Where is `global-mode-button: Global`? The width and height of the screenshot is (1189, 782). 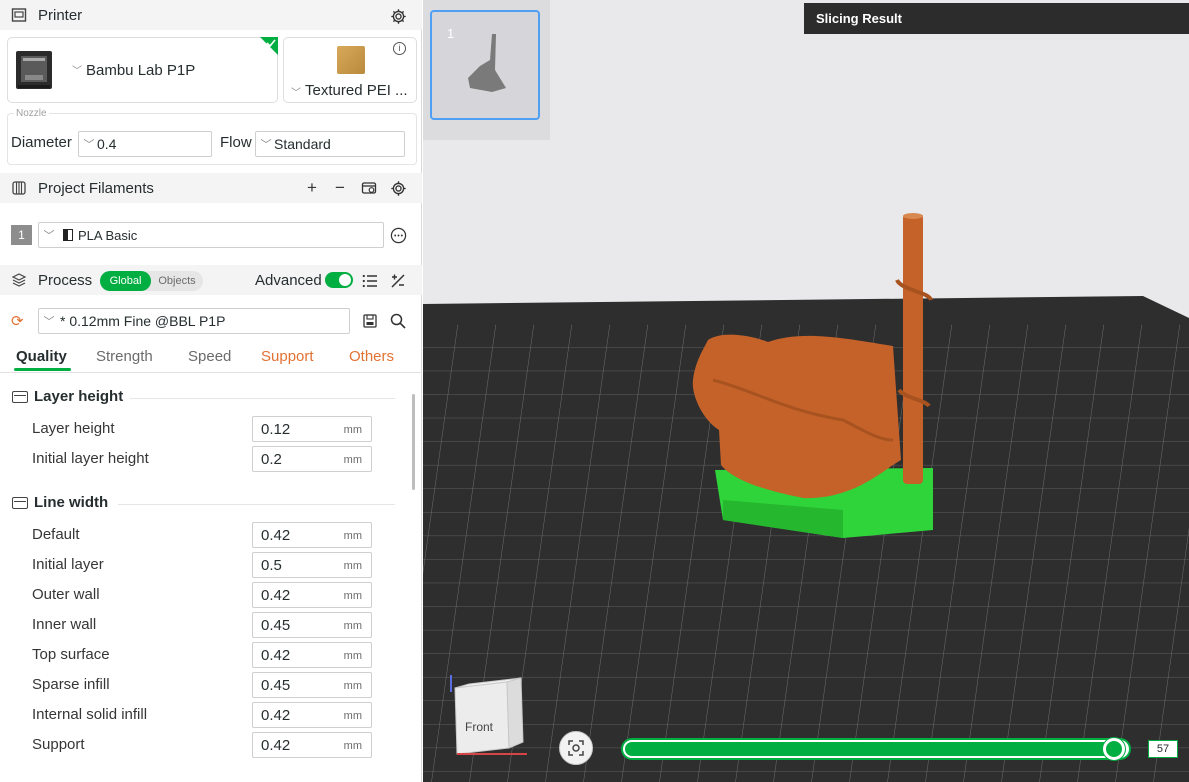
global-mode-button: Global is located at coordinates (125, 281).